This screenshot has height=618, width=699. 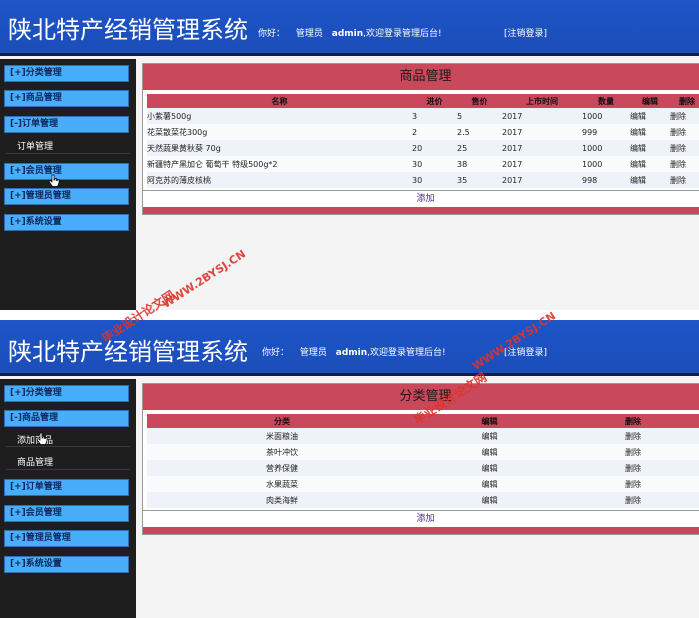 I want to click on cell-qty: 999, so click(x=590, y=132).